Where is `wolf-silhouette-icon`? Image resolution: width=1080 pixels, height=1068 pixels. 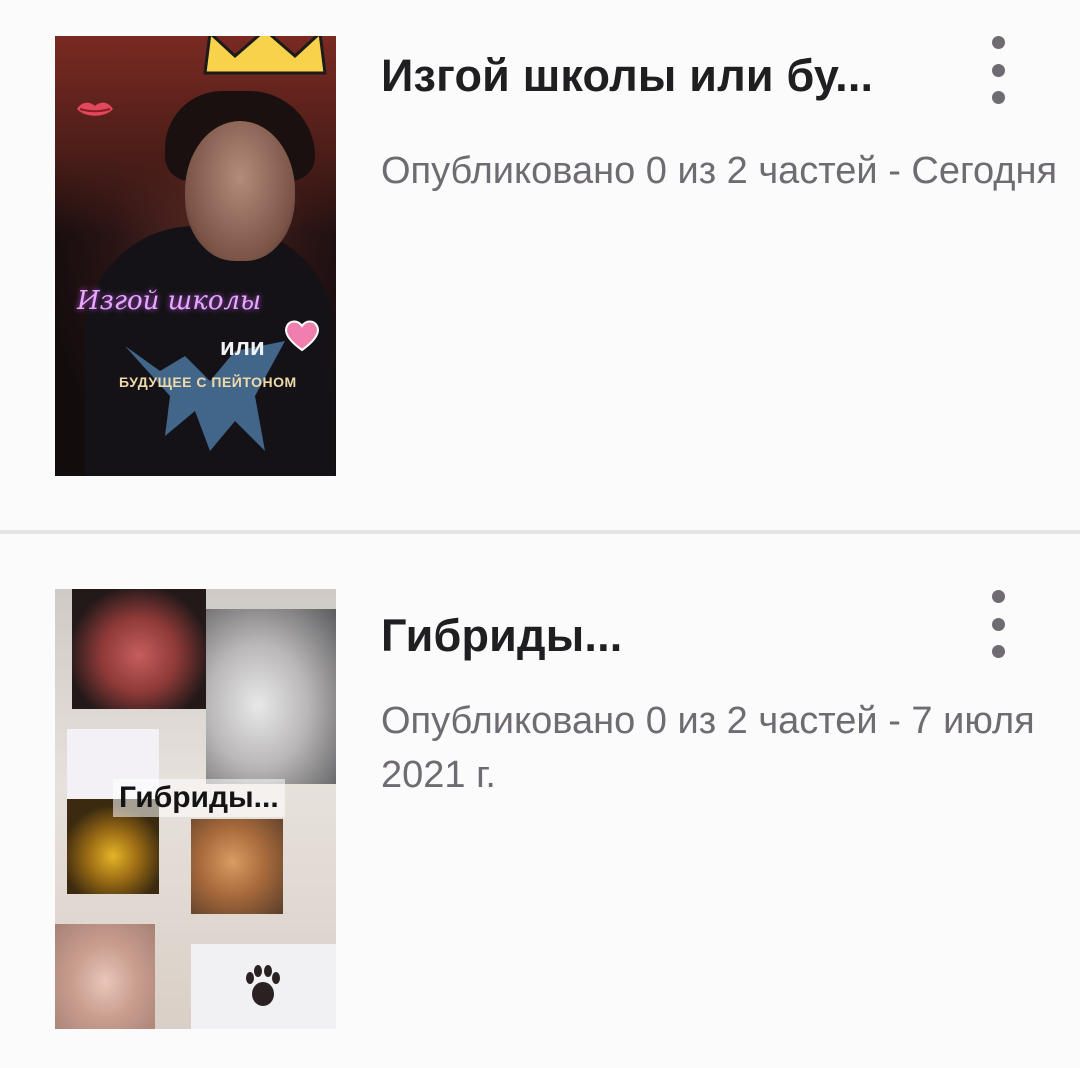 wolf-silhouette-icon is located at coordinates (205, 396).